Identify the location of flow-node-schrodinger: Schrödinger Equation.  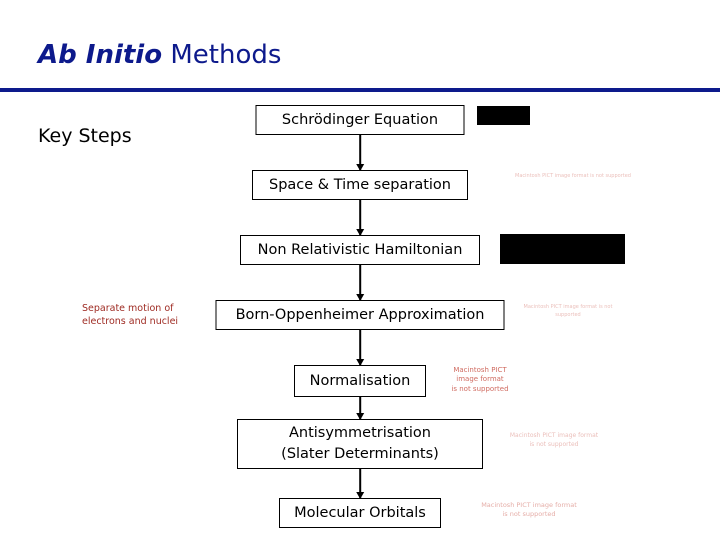
(360, 120).